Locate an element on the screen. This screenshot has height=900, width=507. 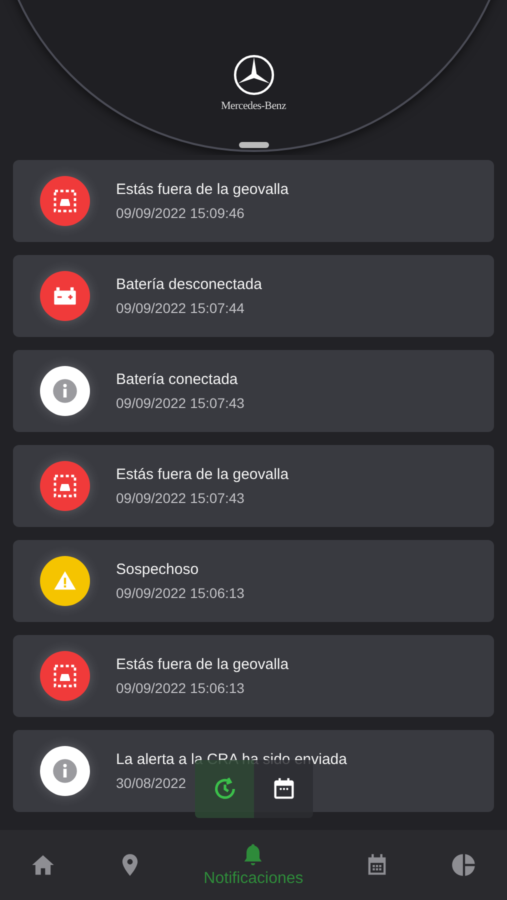
notification-card: Estás fuera de la geovalla 09/09/2022 15:06:13 is located at coordinates (253, 676).